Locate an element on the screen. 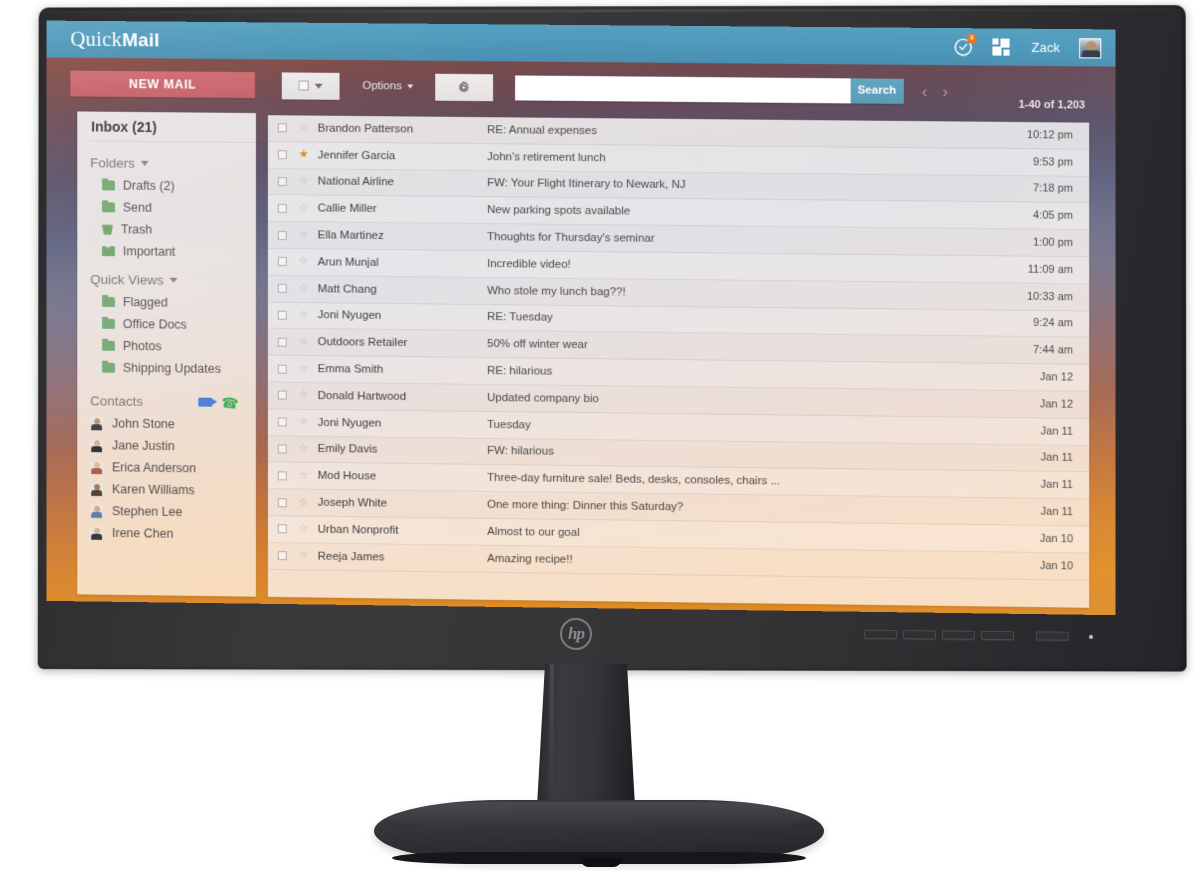 This screenshot has height=871, width=1200. monitor-stand-base-notch is located at coordinates (601, 862).